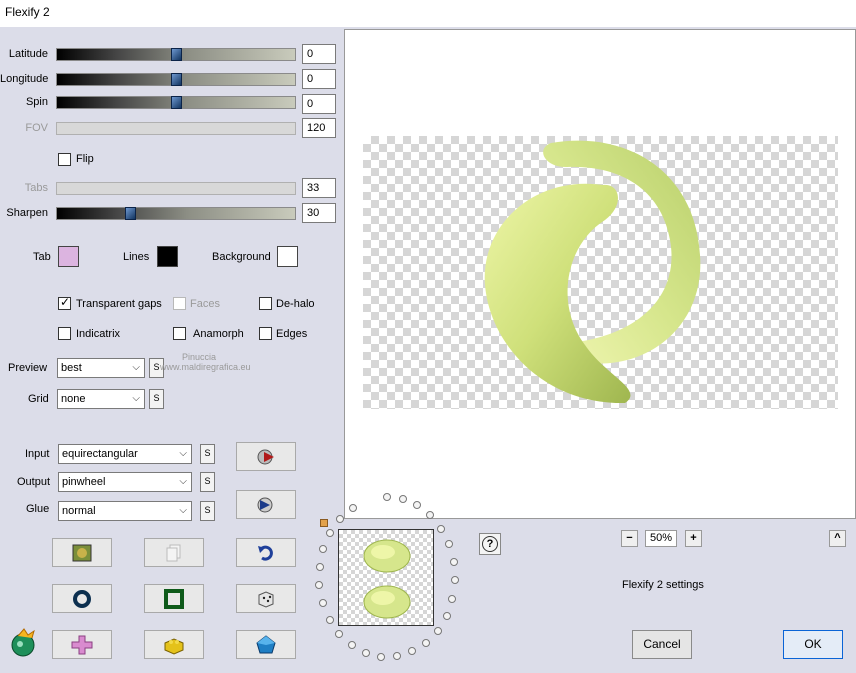  What do you see at coordinates (266, 552) in the screenshot?
I see `undo-button` at bounding box center [266, 552].